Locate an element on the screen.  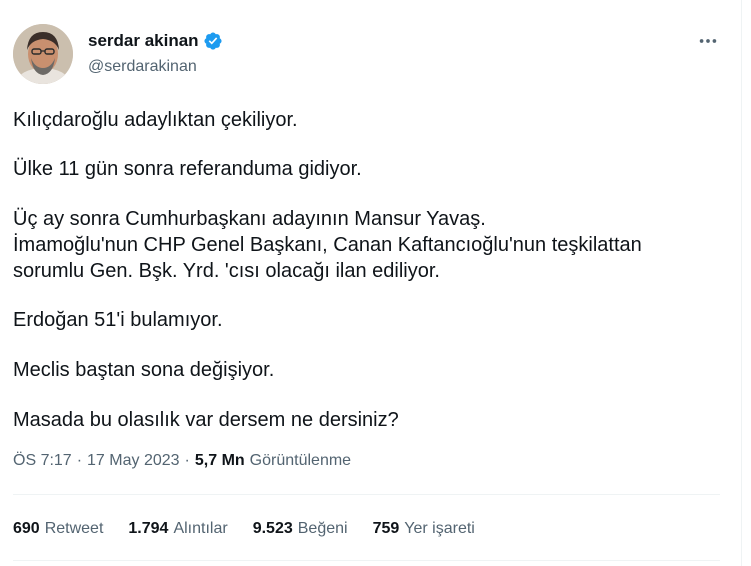
avatar is located at coordinates (43, 54).